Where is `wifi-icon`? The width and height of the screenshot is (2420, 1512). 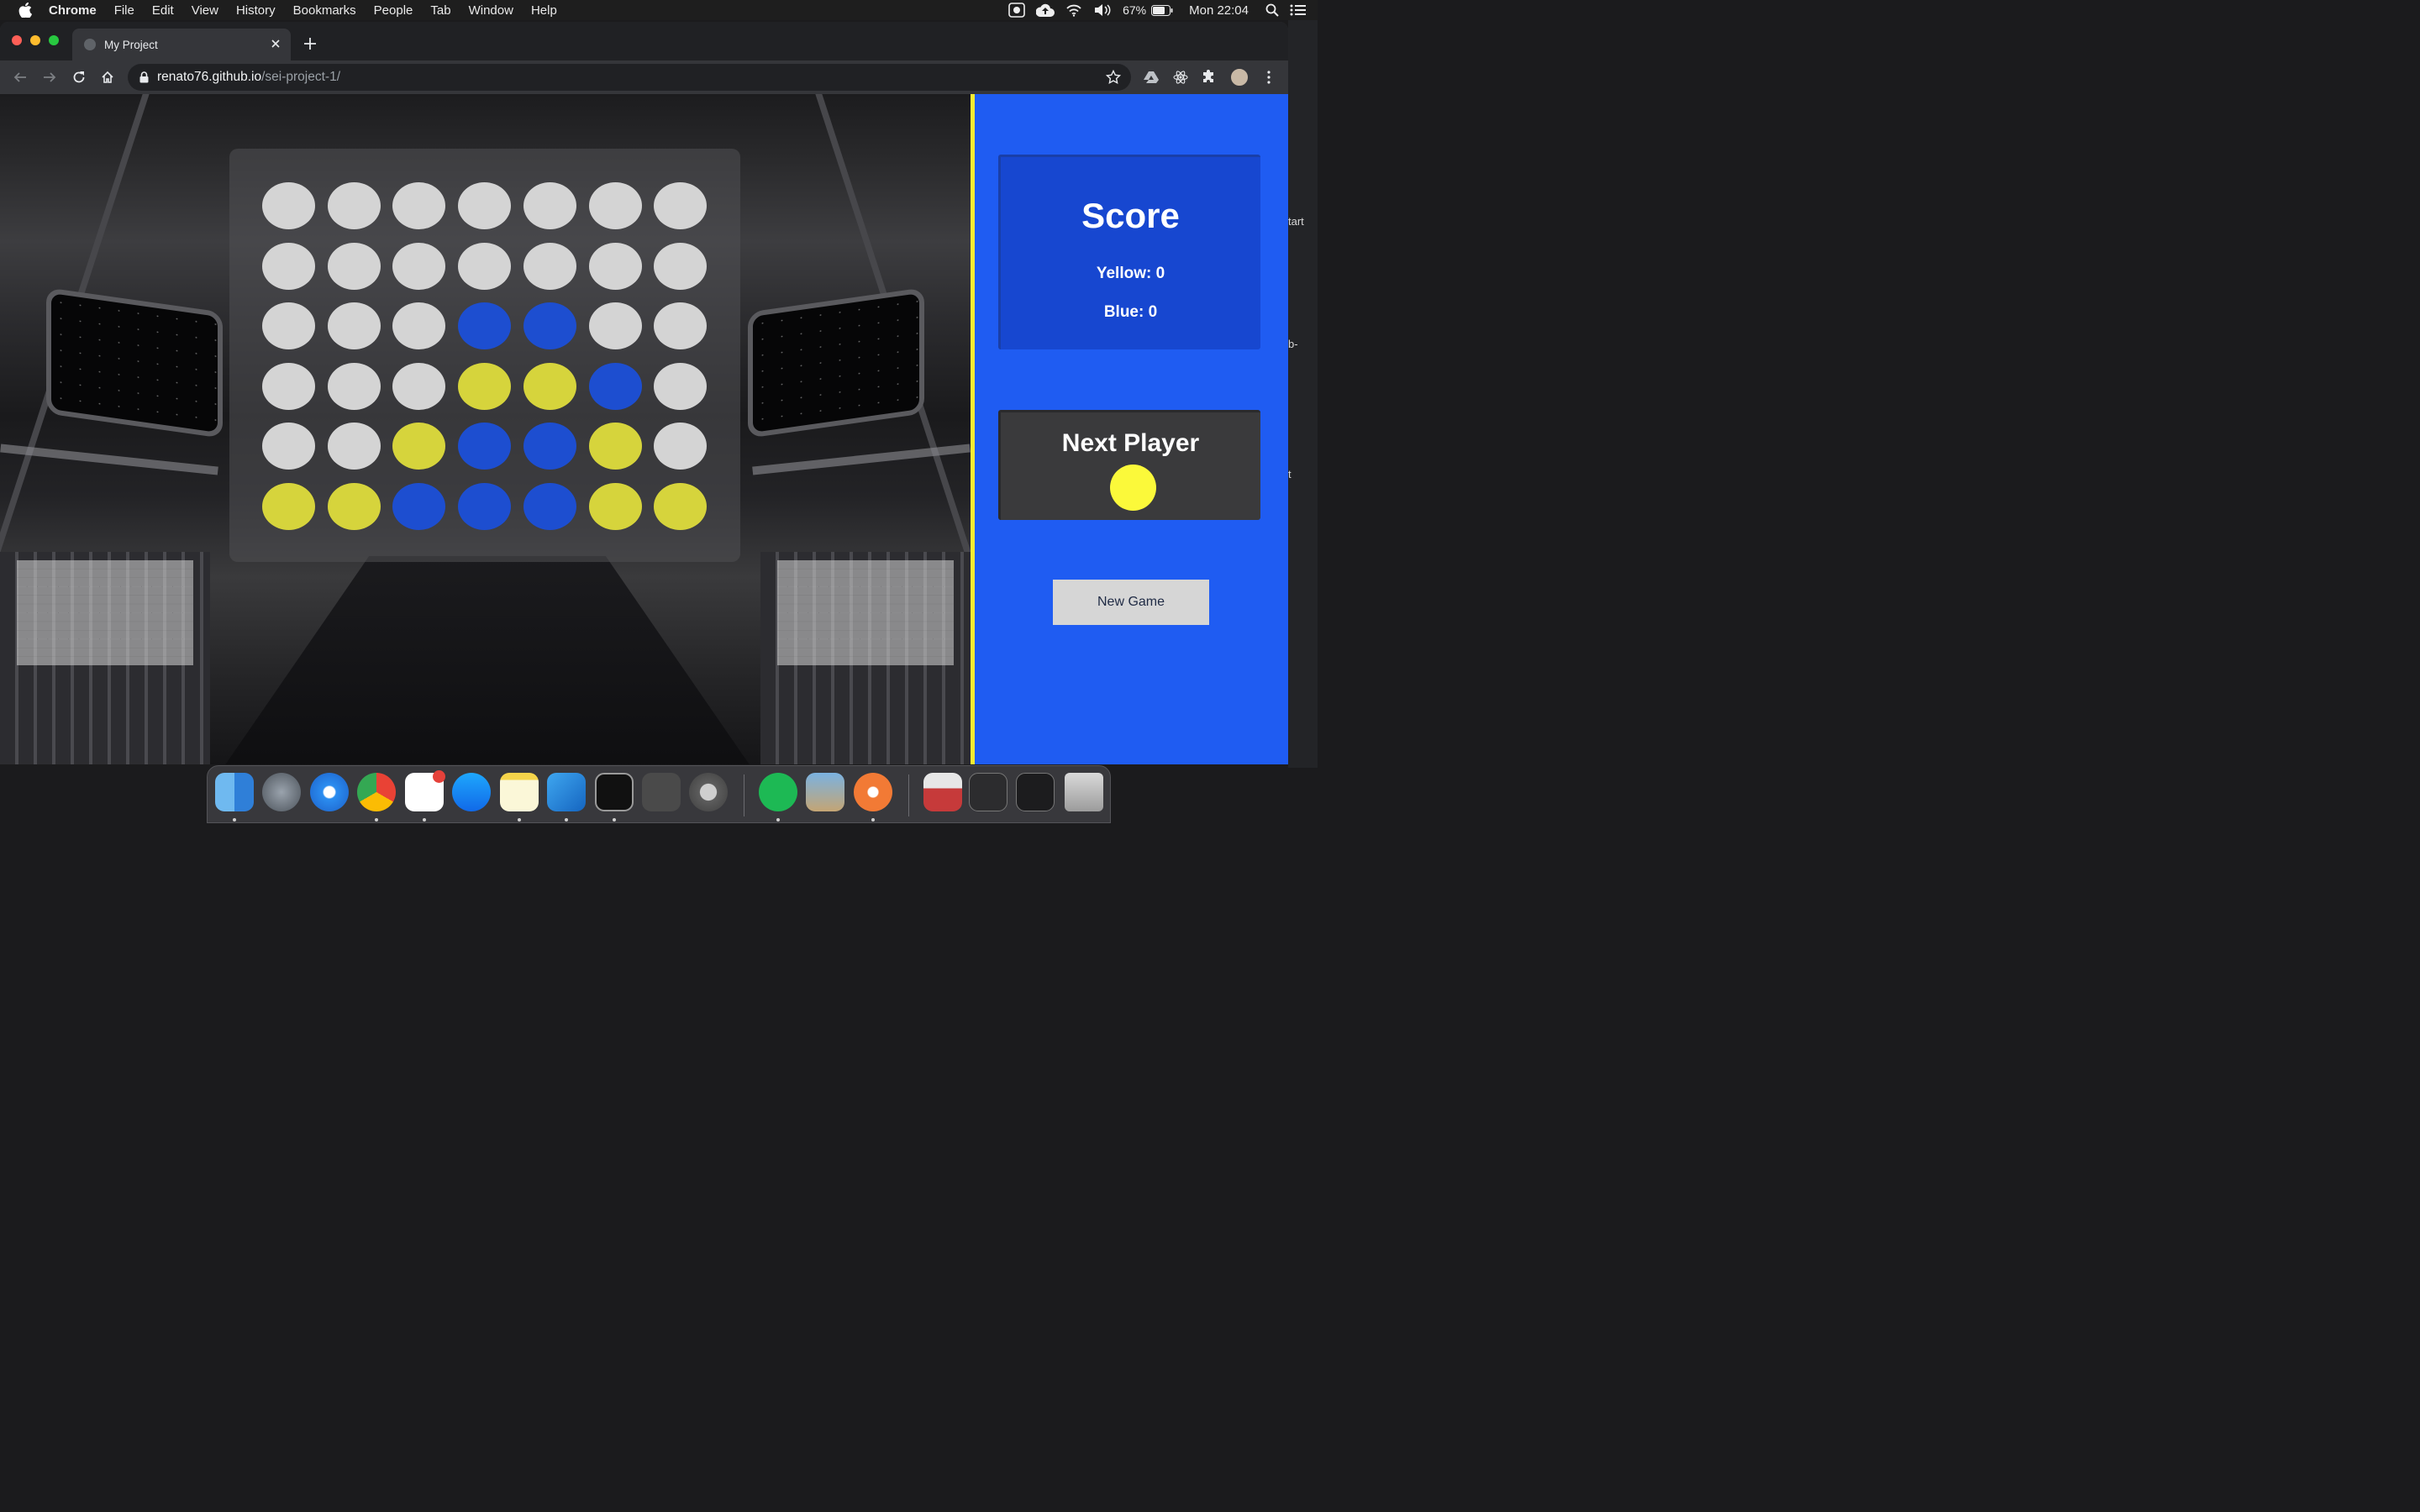
wifi-icon is located at coordinates (1073, 10).